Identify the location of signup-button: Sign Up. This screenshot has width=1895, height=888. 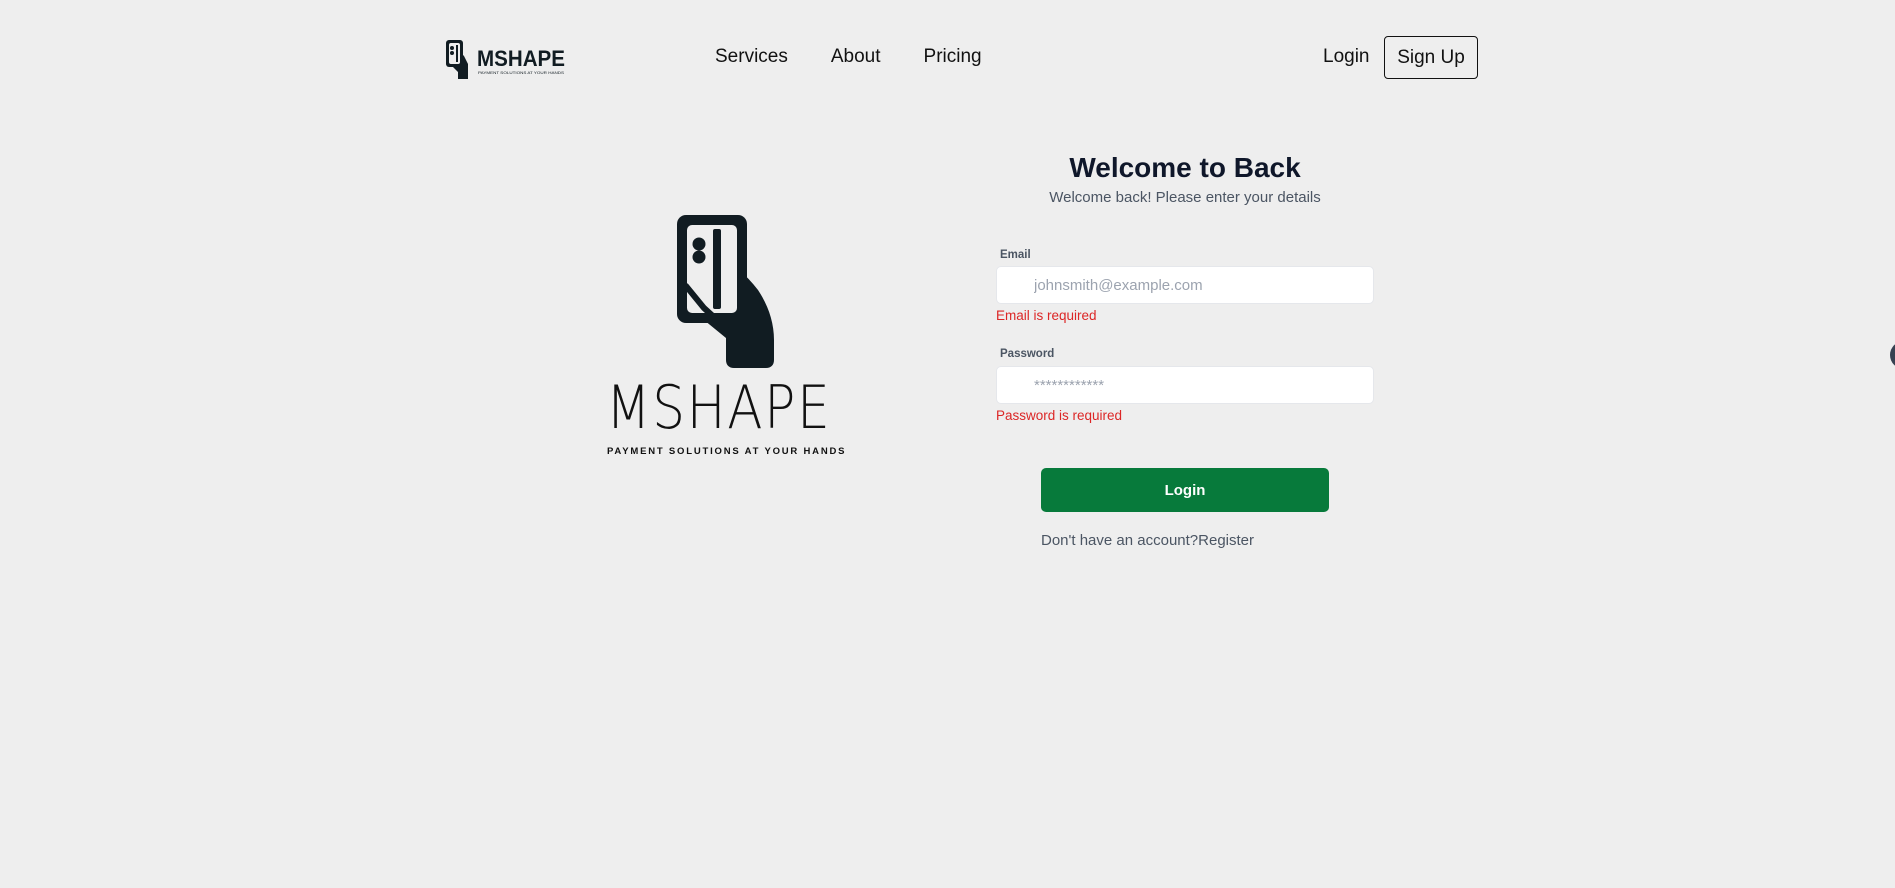
(1431, 57).